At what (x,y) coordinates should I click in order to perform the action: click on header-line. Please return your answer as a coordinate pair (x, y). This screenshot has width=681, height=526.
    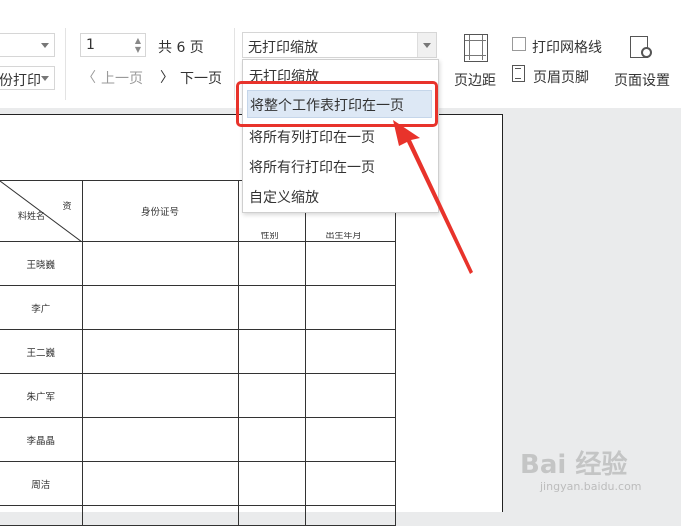
    Looking at the image, I should click on (518, 68).